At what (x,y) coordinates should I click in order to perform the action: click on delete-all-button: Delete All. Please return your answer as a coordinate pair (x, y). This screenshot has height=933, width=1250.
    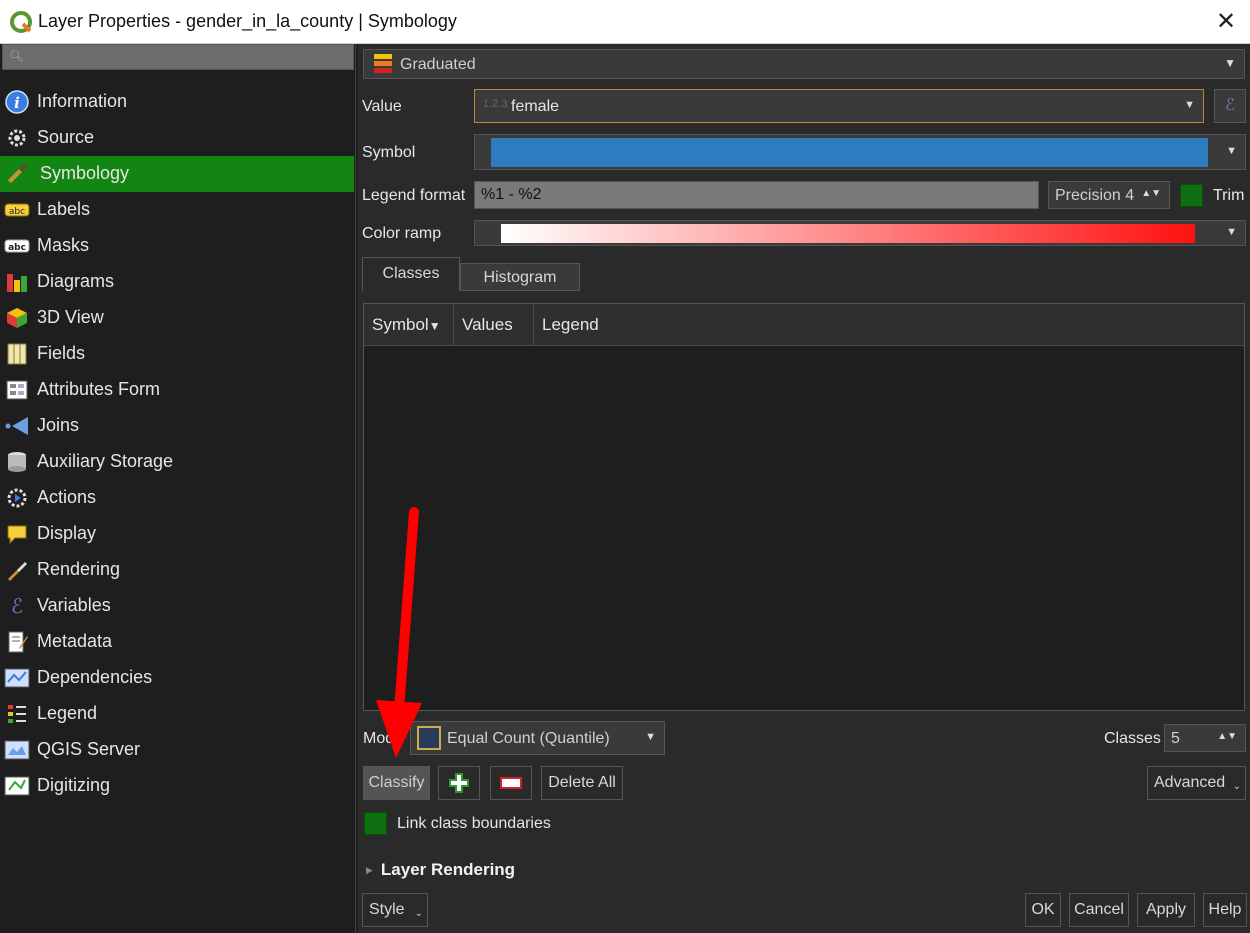
    Looking at the image, I should click on (582, 783).